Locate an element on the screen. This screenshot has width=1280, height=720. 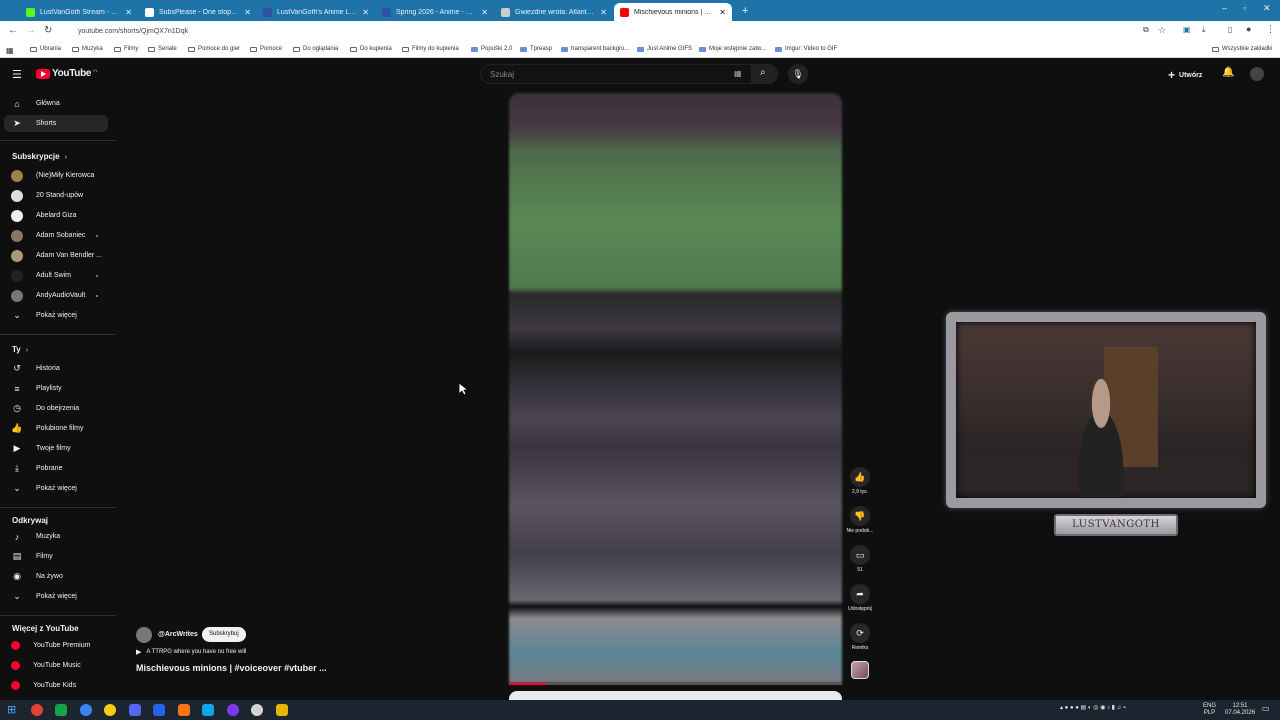
youtube-app-item: YouTube Music is located at coordinates (56, 665).